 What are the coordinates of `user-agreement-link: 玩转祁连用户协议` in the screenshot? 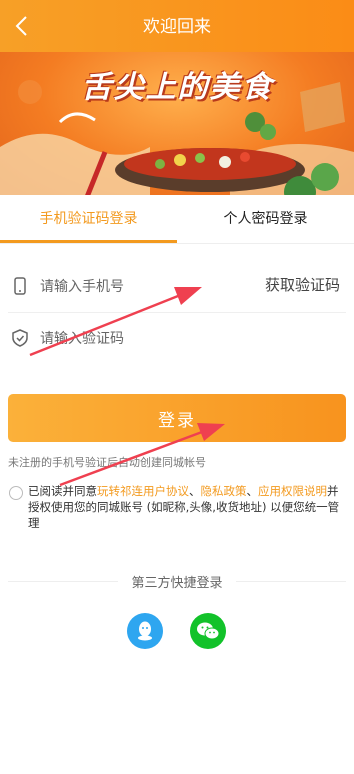 It's located at (143, 491).